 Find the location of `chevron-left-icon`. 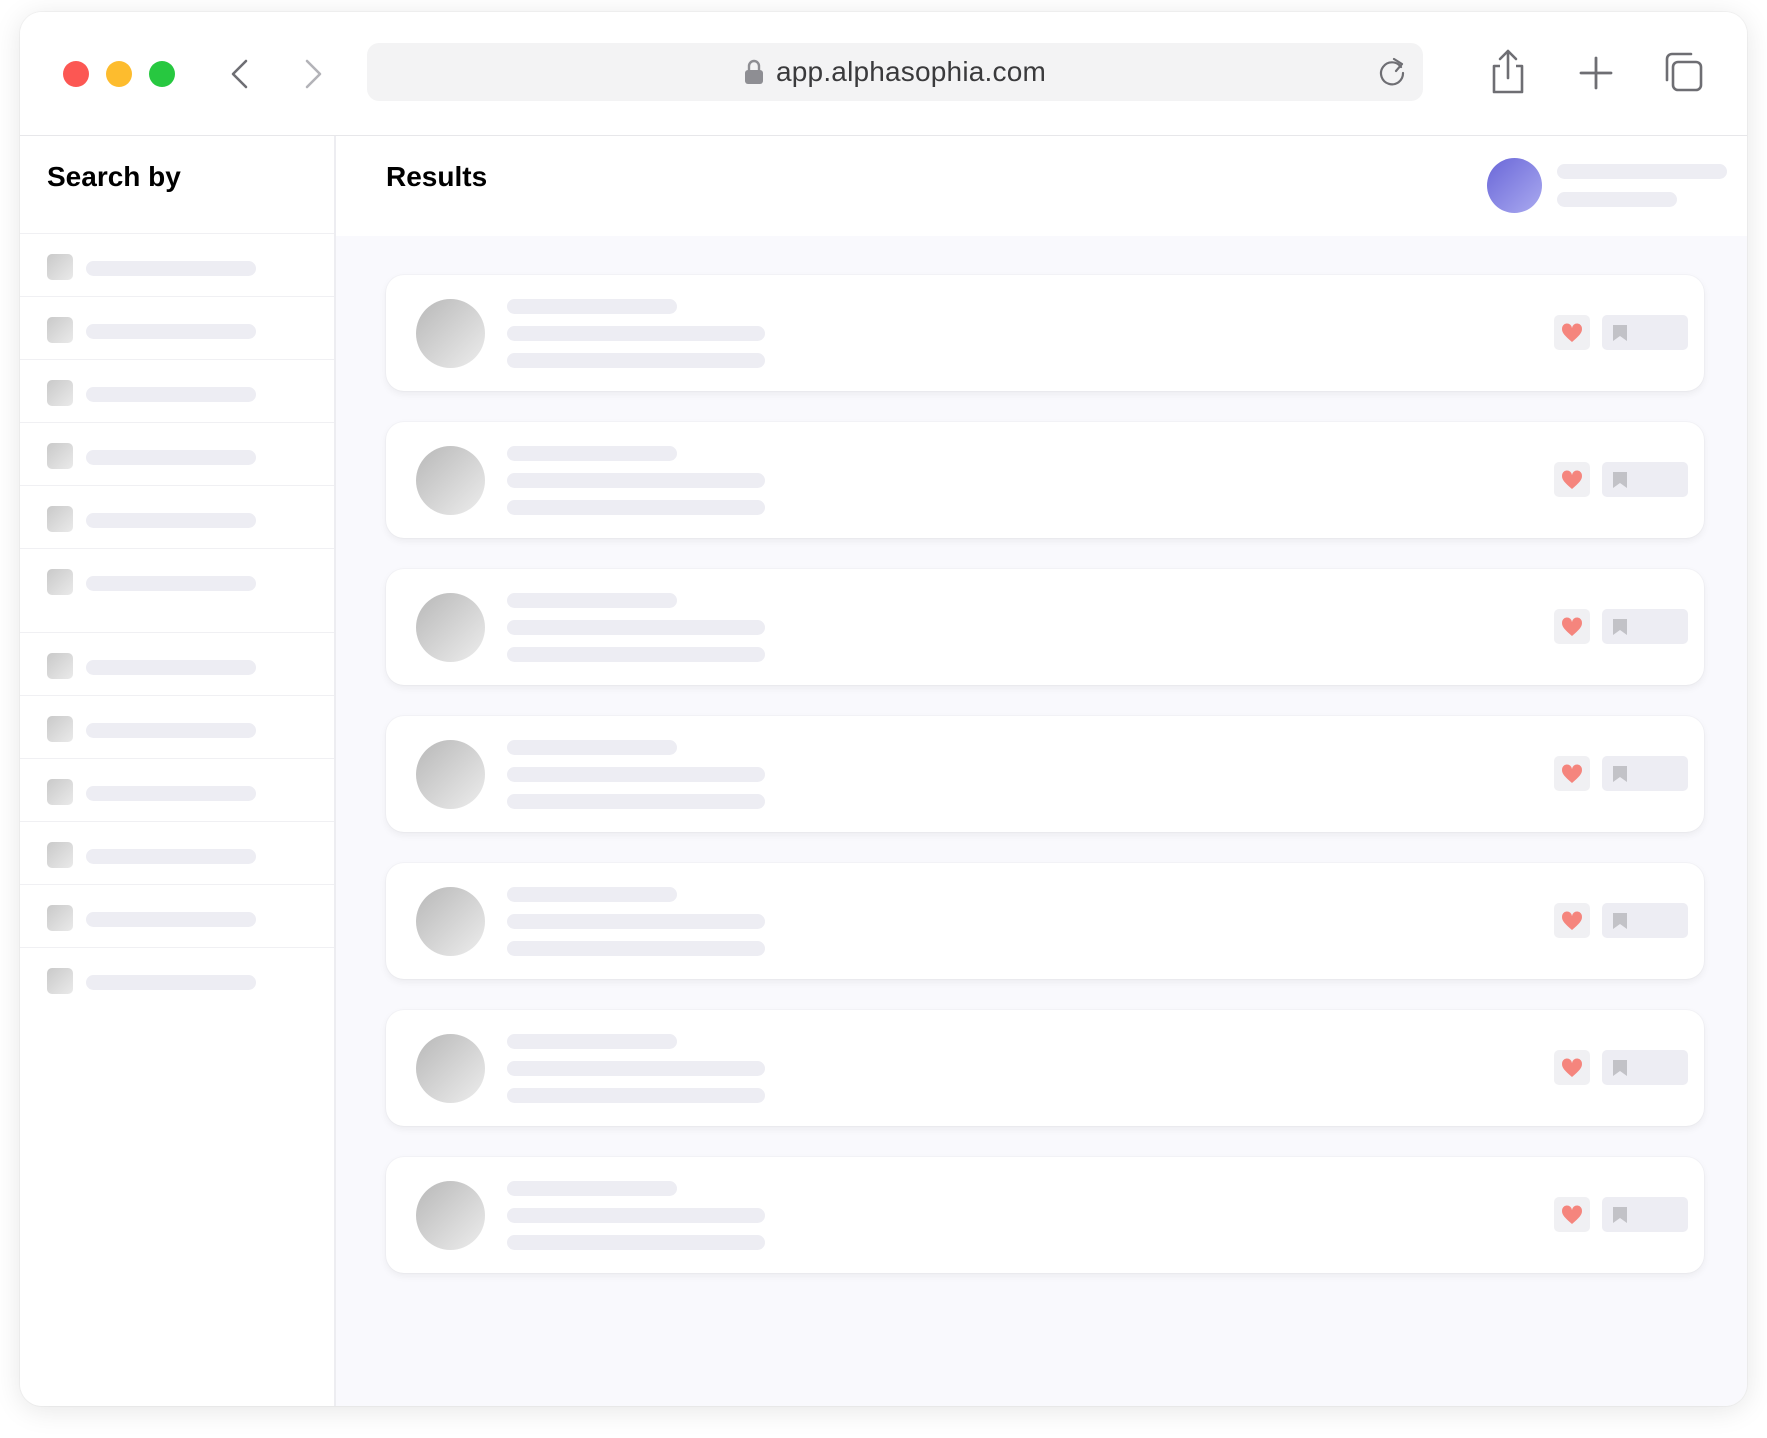

chevron-left-icon is located at coordinates (241, 74).